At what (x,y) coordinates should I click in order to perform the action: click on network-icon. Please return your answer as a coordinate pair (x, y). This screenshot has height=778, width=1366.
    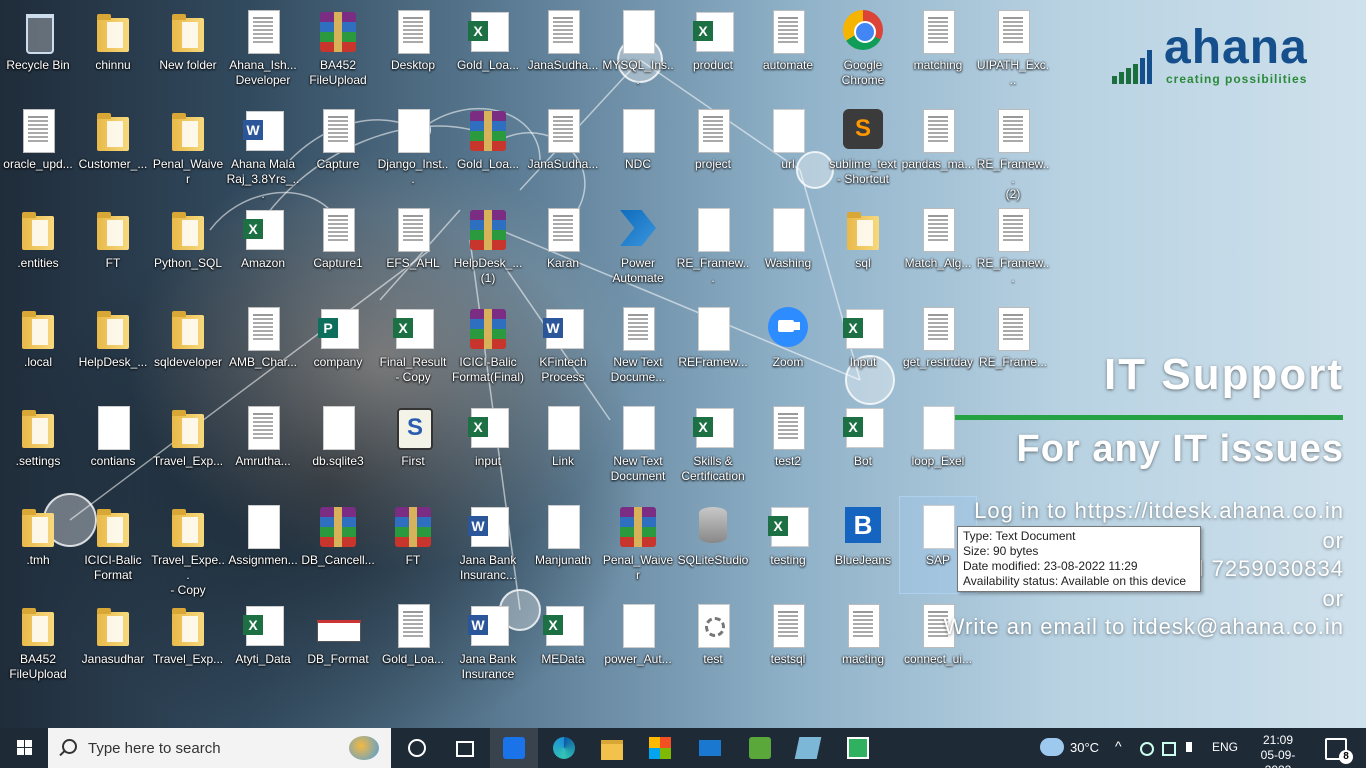
    Looking at the image, I should click on (1147, 749).